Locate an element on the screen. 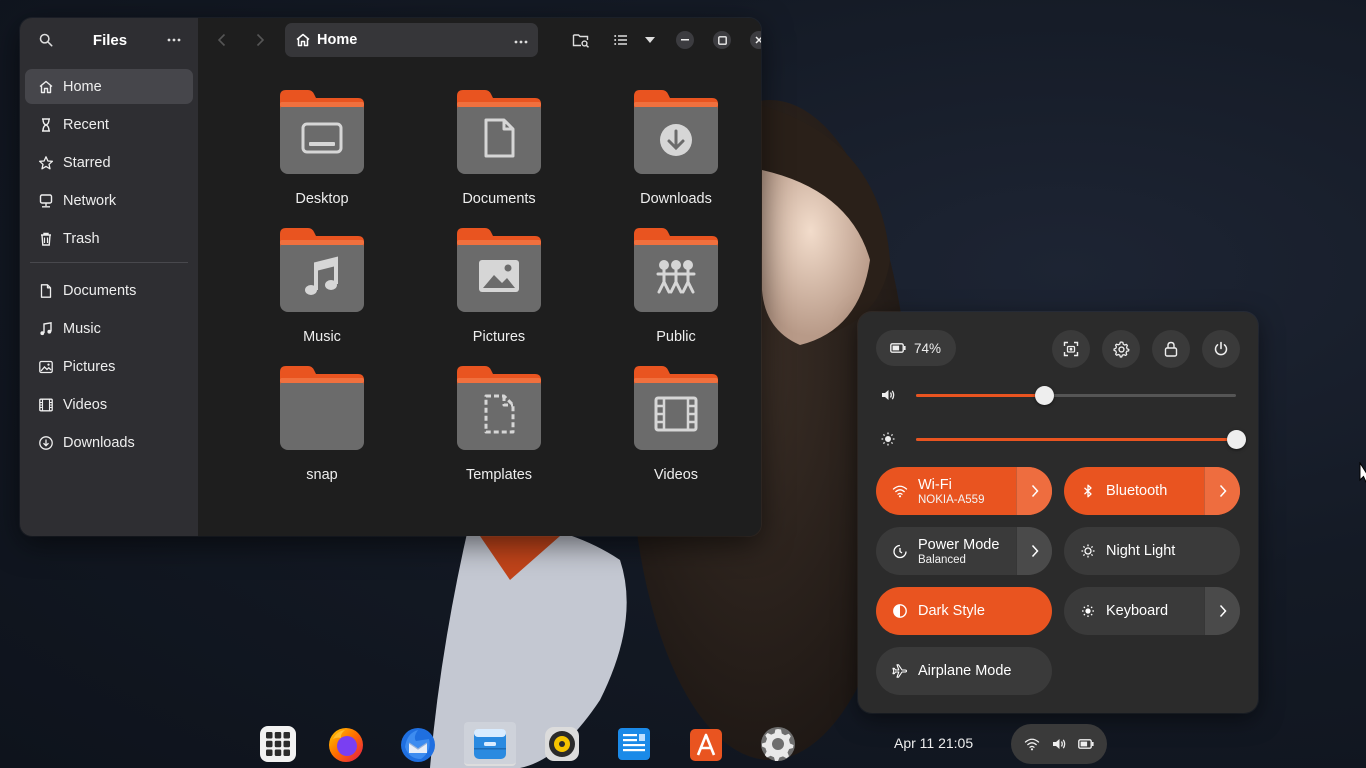 This screenshot has height=768, width=1366. home-icon is located at coordinates (303, 40).